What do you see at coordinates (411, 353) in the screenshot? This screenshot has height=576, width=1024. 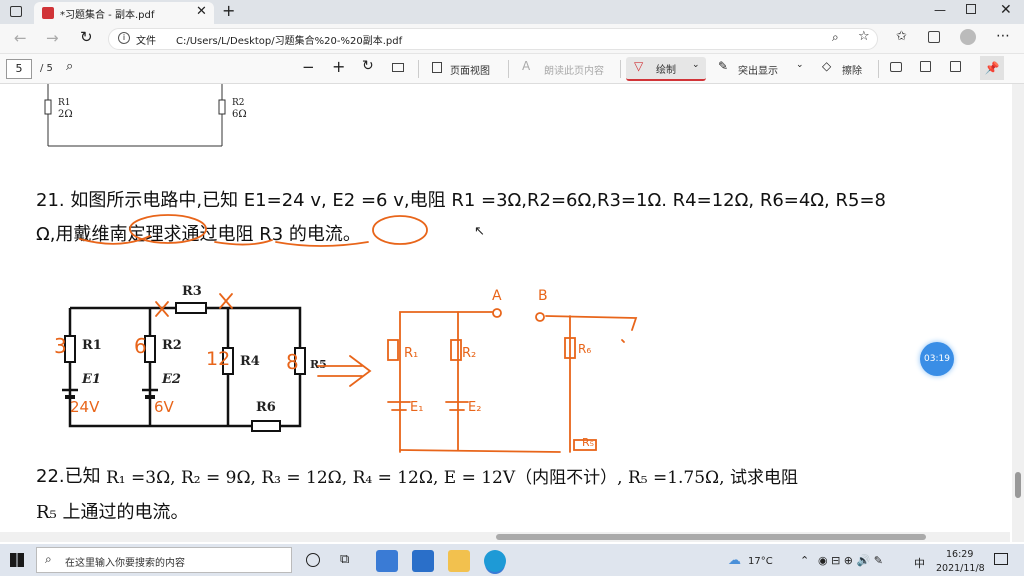 I see `hw-label-r1: R₁` at bounding box center [411, 353].